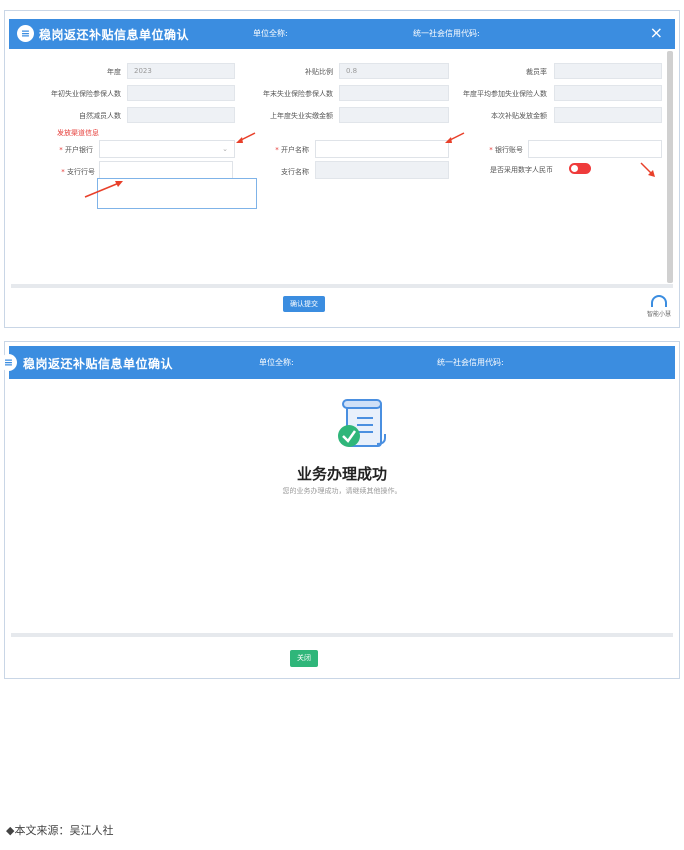  I want to click on year-label: 年度, so click(114, 72).